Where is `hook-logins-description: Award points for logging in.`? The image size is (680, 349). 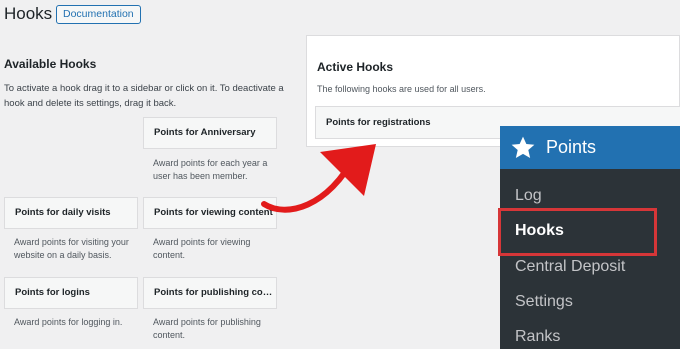
hook-logins-description: Award points for logging in. is located at coordinates (68, 322).